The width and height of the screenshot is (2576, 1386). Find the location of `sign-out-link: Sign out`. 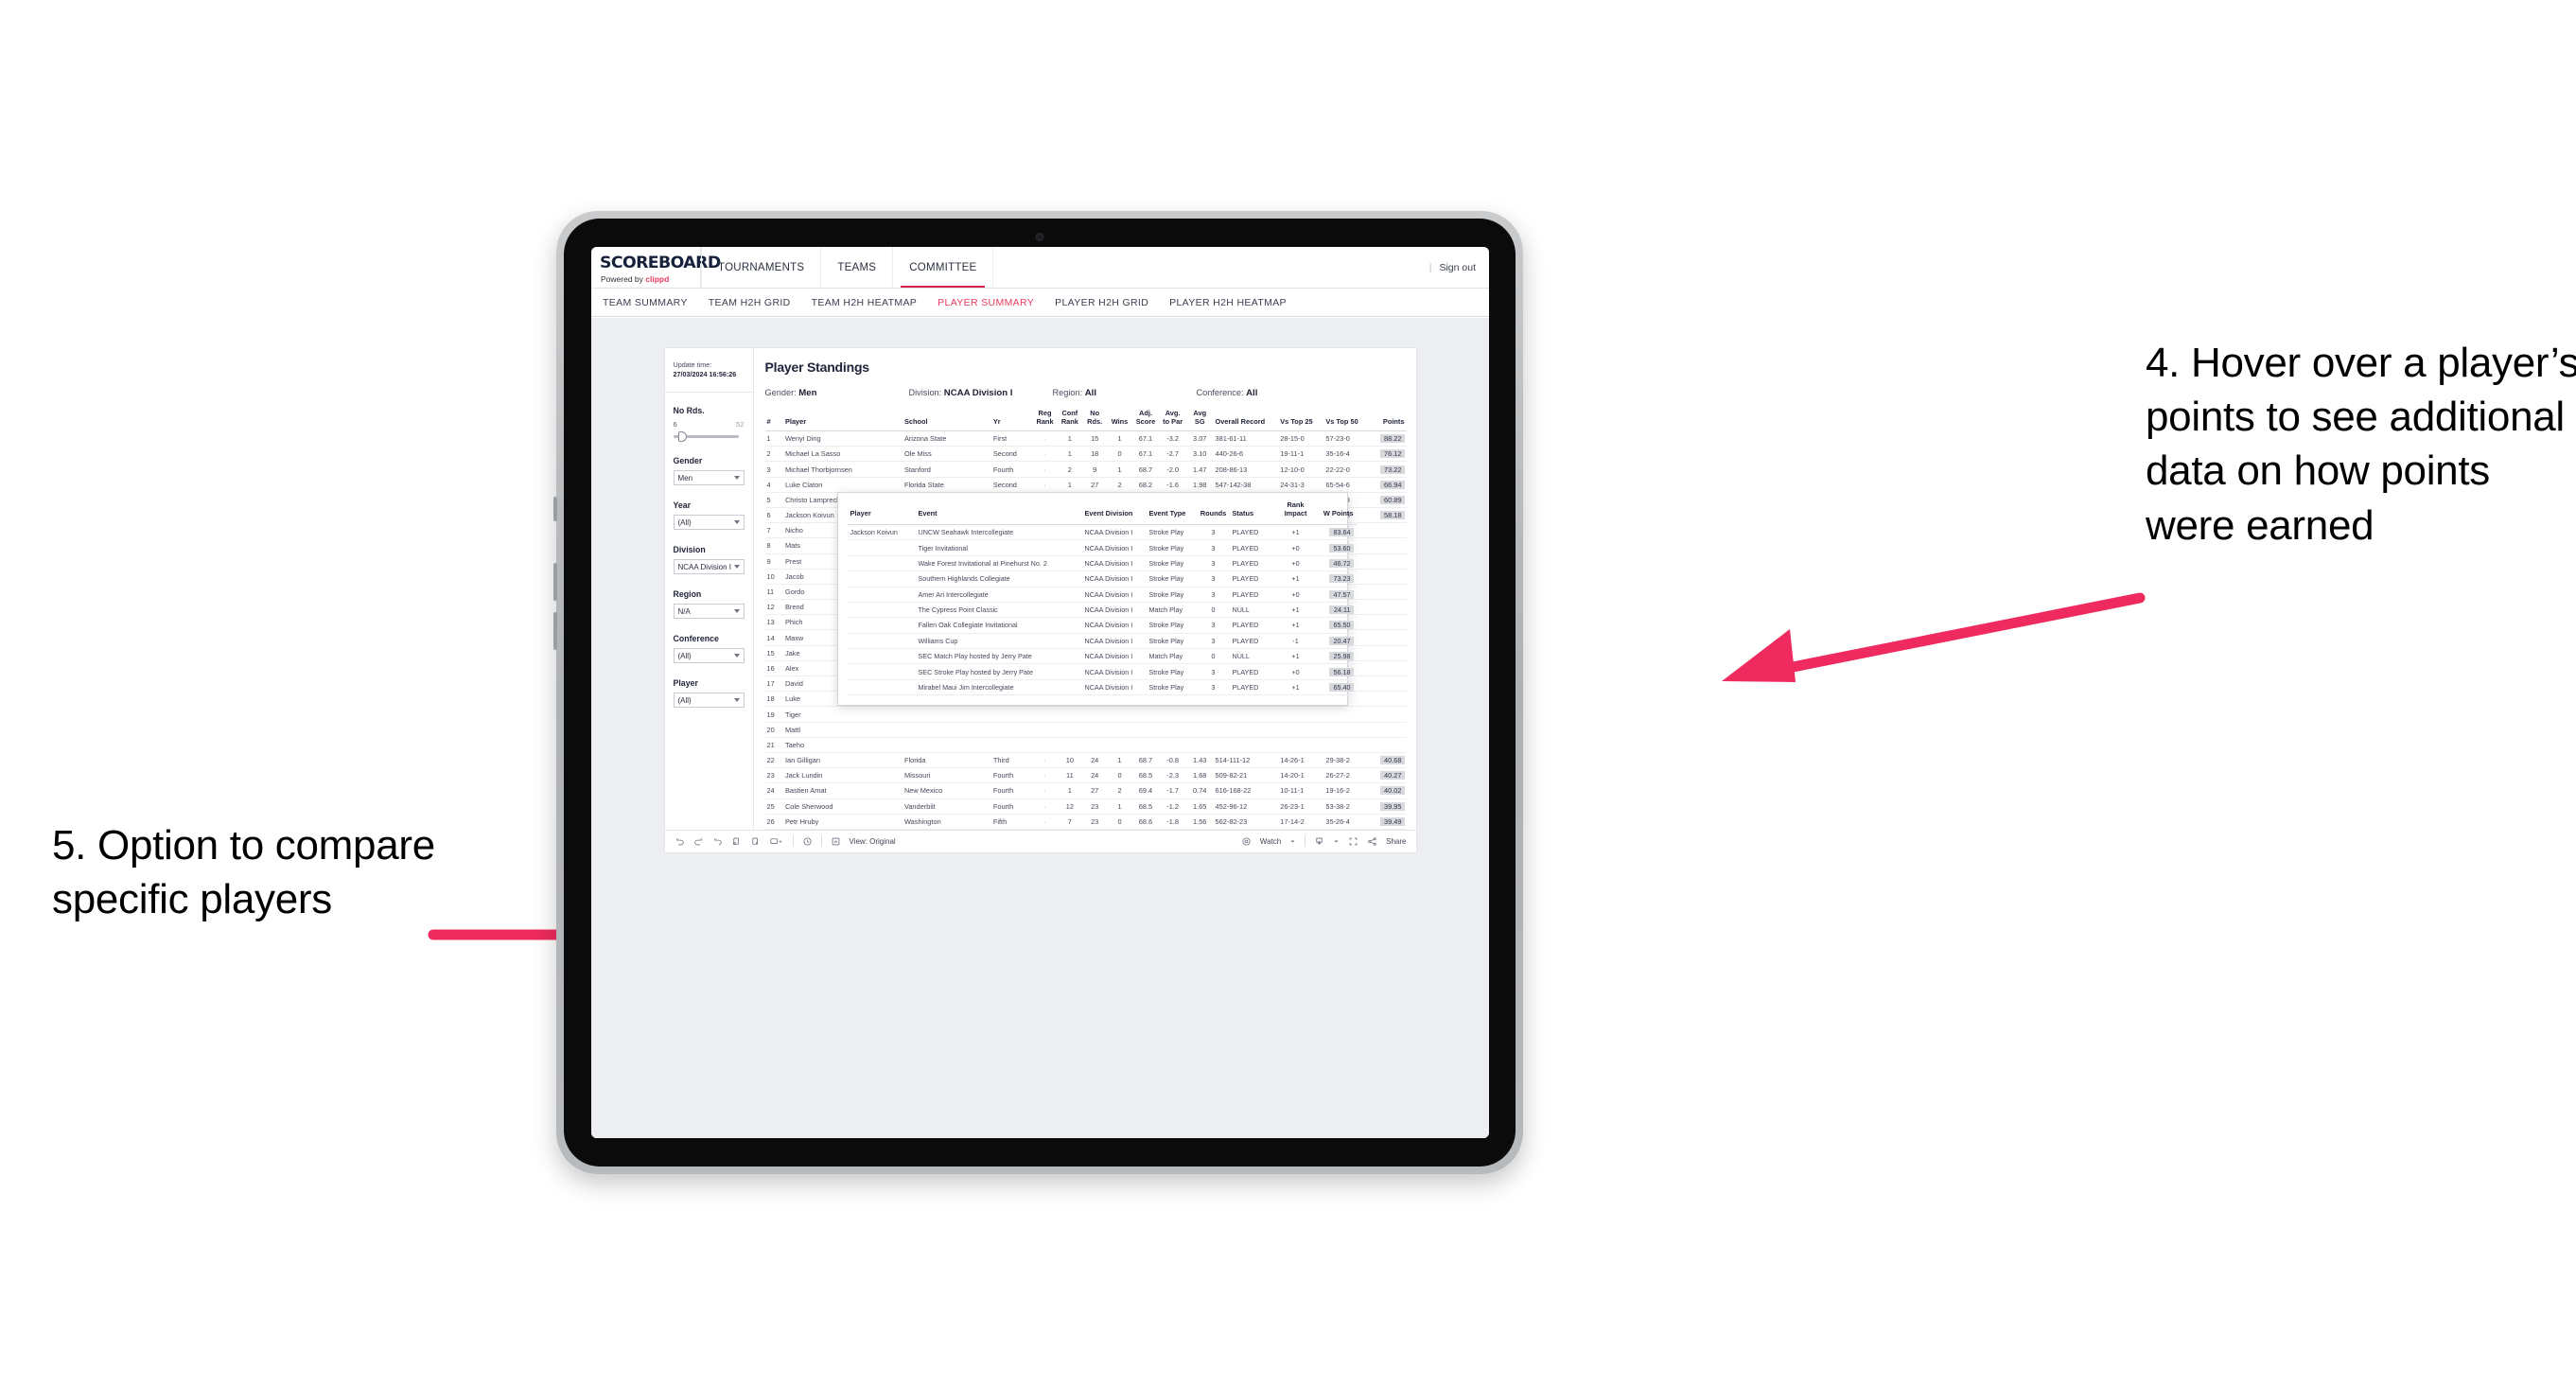

sign-out-link: Sign out is located at coordinates (1458, 267).